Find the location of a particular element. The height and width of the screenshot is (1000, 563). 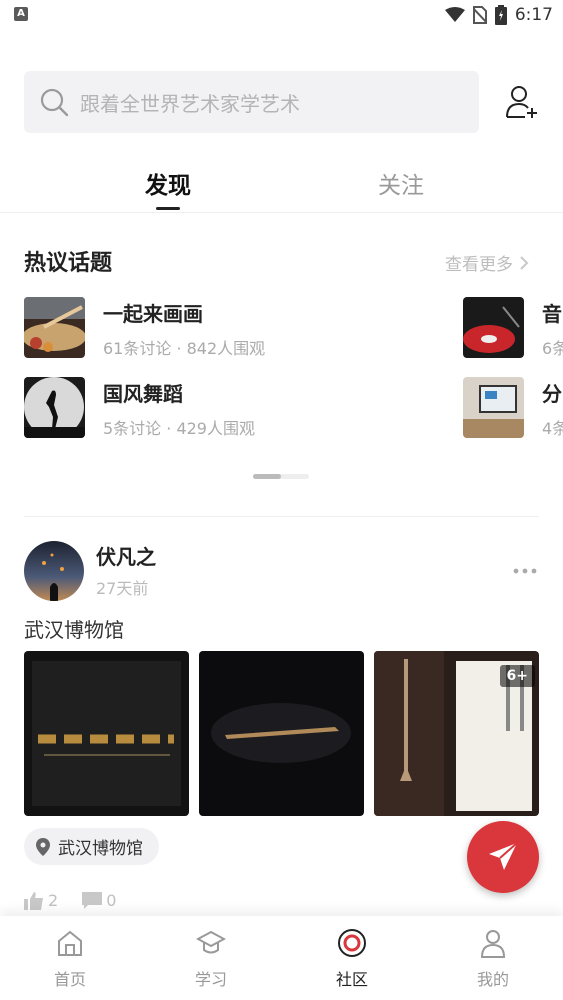

user-icon is located at coordinates (493, 944).